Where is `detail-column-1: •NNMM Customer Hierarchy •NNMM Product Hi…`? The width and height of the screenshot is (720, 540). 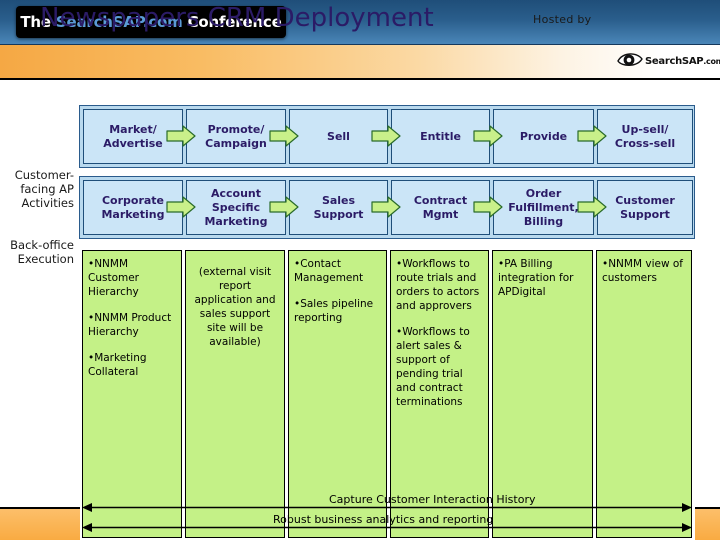 detail-column-1: •NNMM Customer Hierarchy •NNMM Product Hi… is located at coordinates (132, 394).